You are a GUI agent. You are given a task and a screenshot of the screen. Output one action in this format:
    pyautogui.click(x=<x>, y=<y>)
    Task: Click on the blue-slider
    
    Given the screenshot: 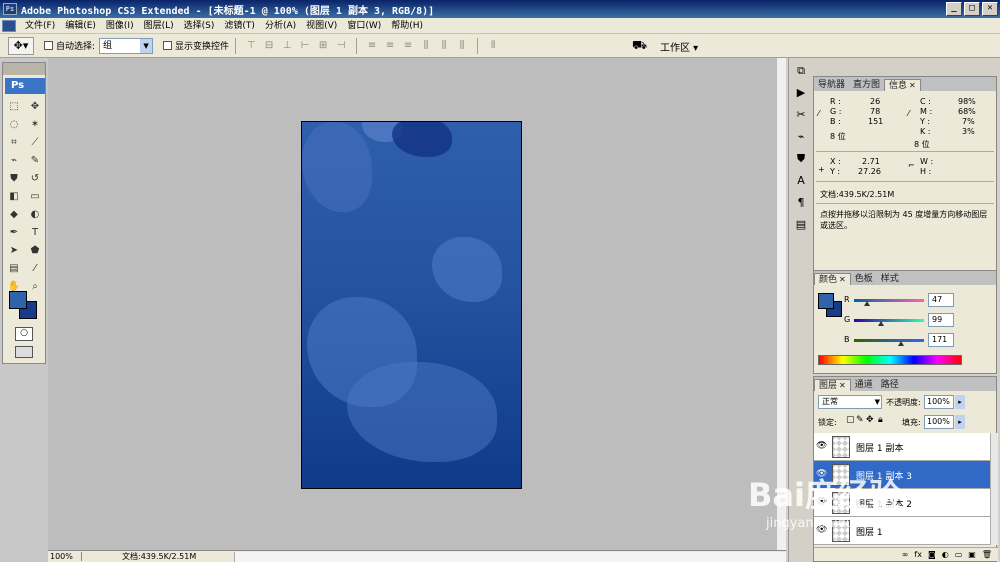 What is the action you would take?
    pyautogui.click(x=889, y=340)
    